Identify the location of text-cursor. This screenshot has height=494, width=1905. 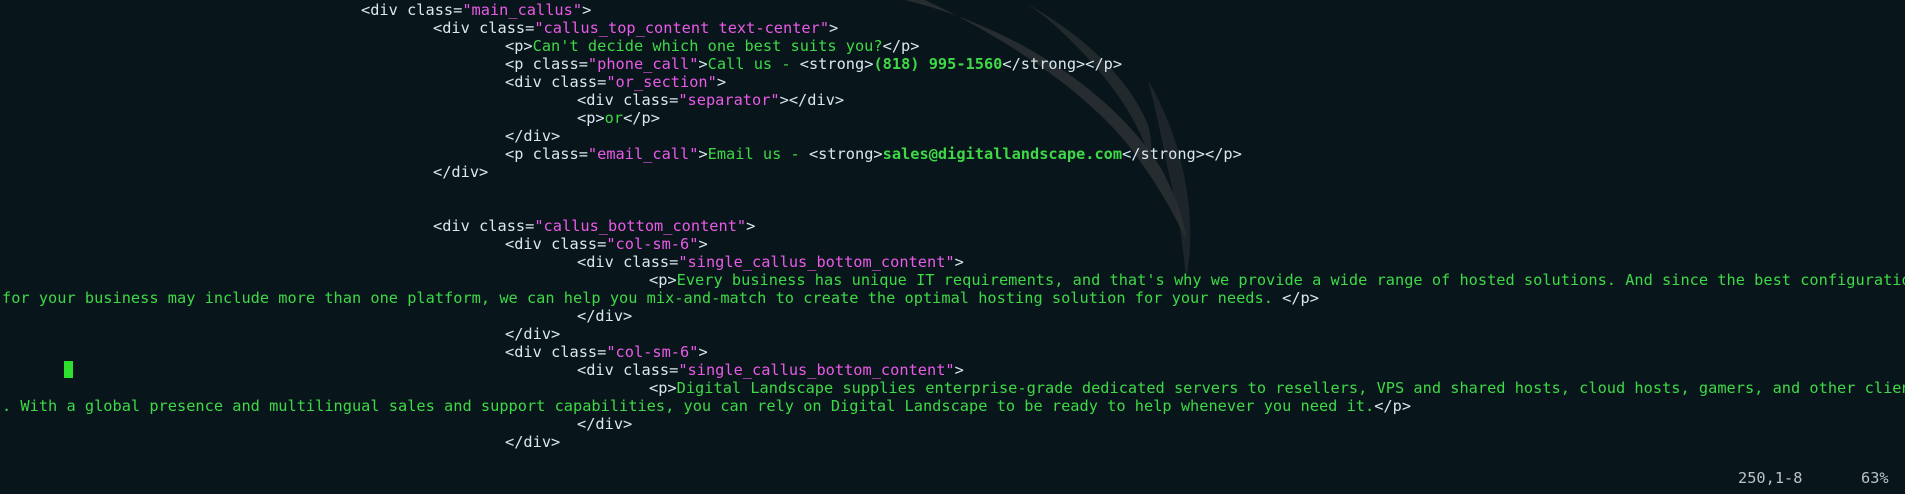
(68, 369).